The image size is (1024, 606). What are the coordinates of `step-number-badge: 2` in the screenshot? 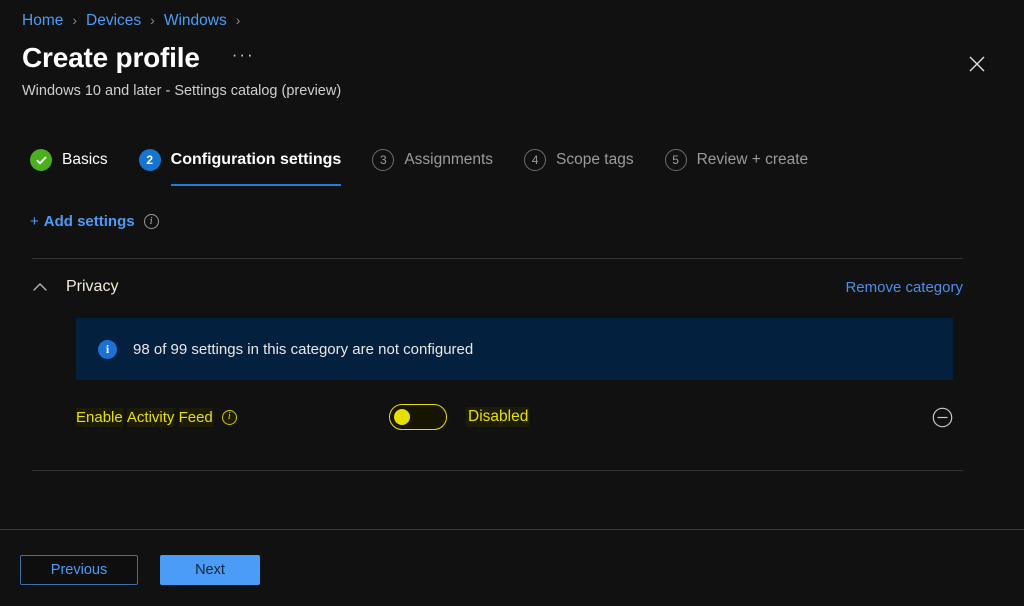 It's located at (149, 160).